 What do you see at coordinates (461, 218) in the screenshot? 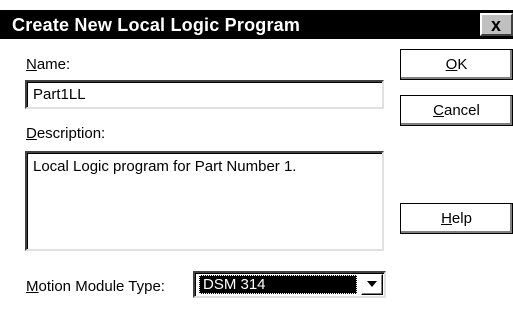
I see `help-text: elp` at bounding box center [461, 218].